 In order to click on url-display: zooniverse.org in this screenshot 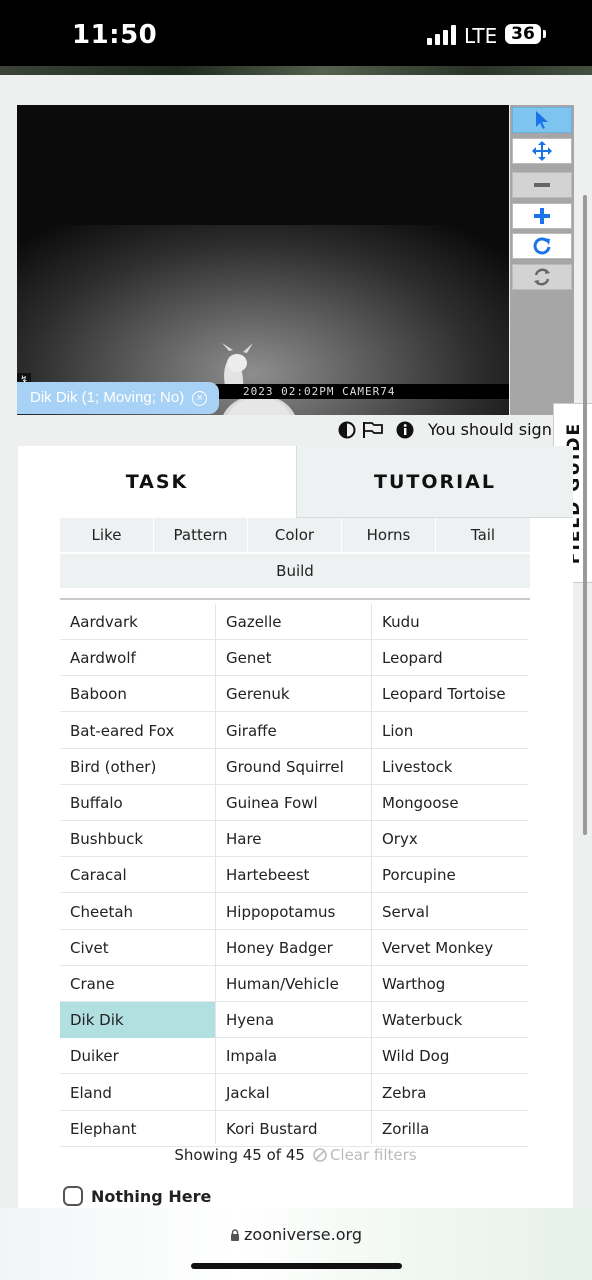, I will do `click(296, 1234)`.